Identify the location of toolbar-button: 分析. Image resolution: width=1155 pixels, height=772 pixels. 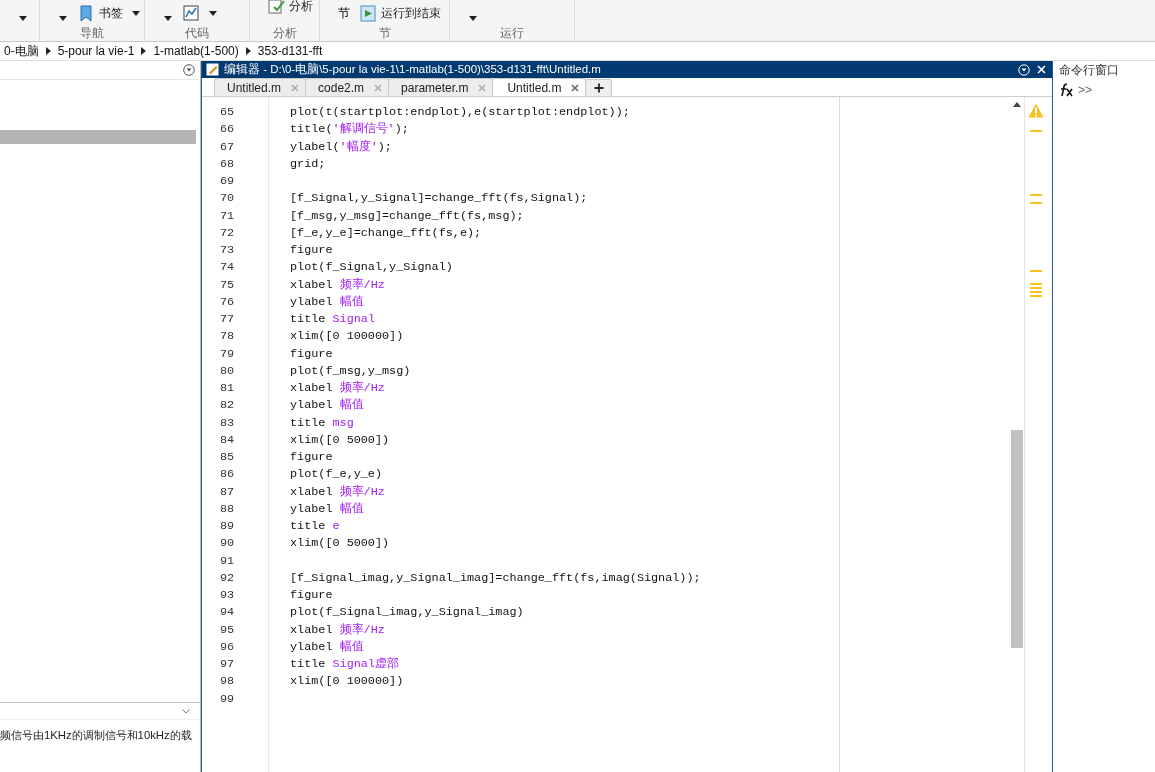
(290, 7).